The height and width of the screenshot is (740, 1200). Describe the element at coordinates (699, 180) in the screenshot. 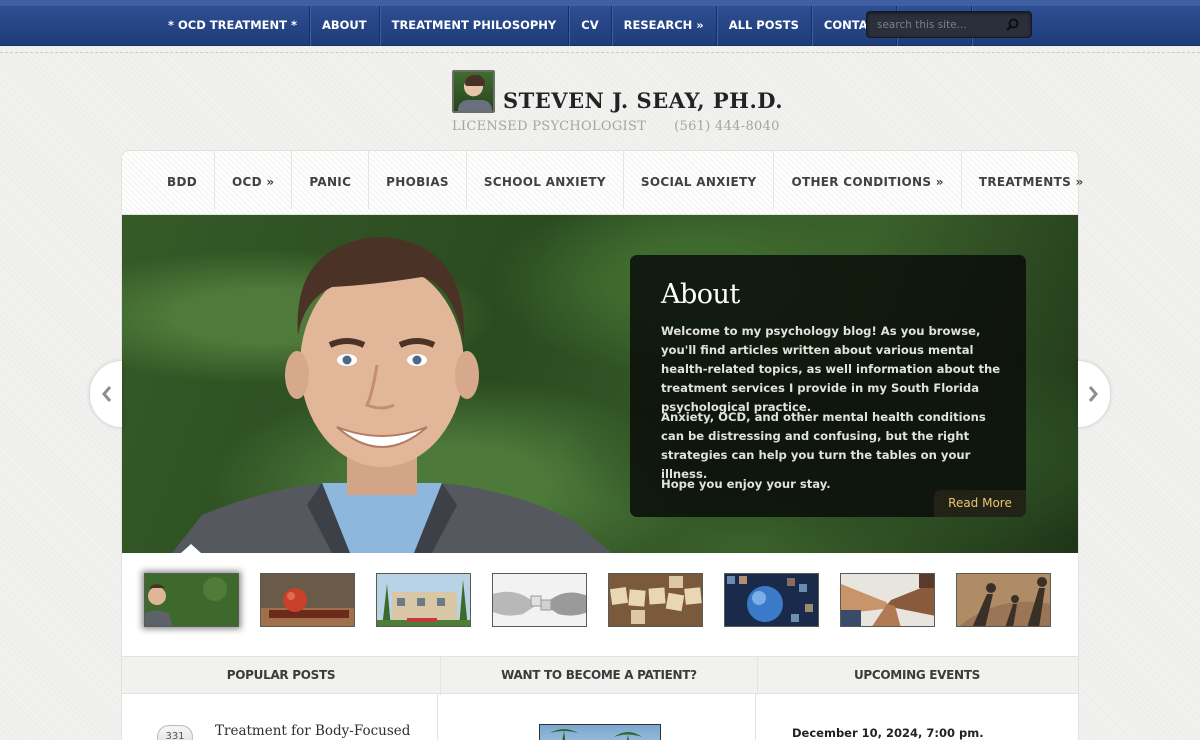

I see `category-item-social-anxiety: SOCIAL ANXIETY` at that location.